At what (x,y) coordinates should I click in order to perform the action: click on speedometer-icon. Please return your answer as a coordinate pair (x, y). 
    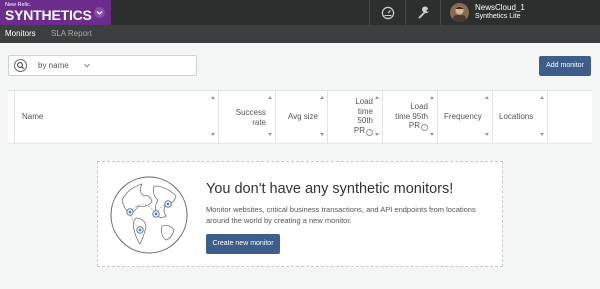
    Looking at the image, I should click on (387, 12).